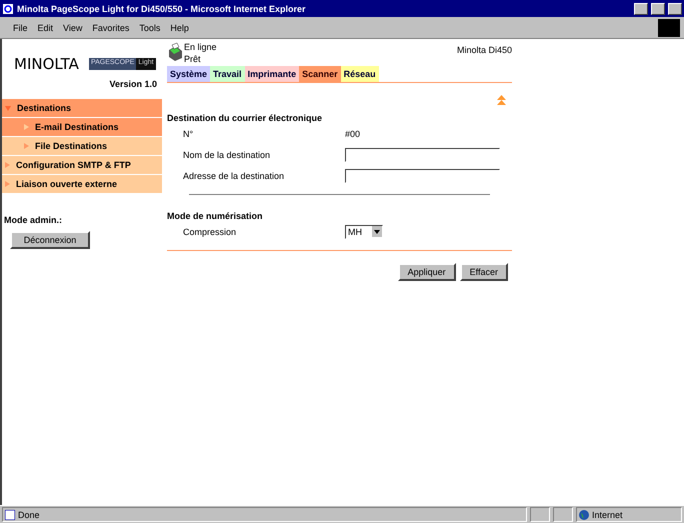 The height and width of the screenshot is (523, 684). Describe the element at coordinates (110, 27) in the screenshot. I see `menu-item: Favorites` at that location.